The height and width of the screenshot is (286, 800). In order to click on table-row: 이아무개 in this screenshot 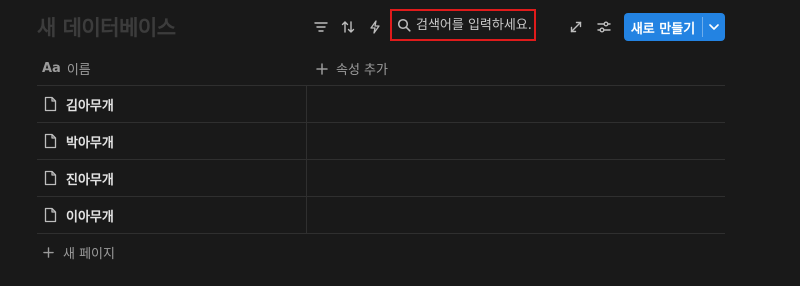, I will do `click(381, 215)`.